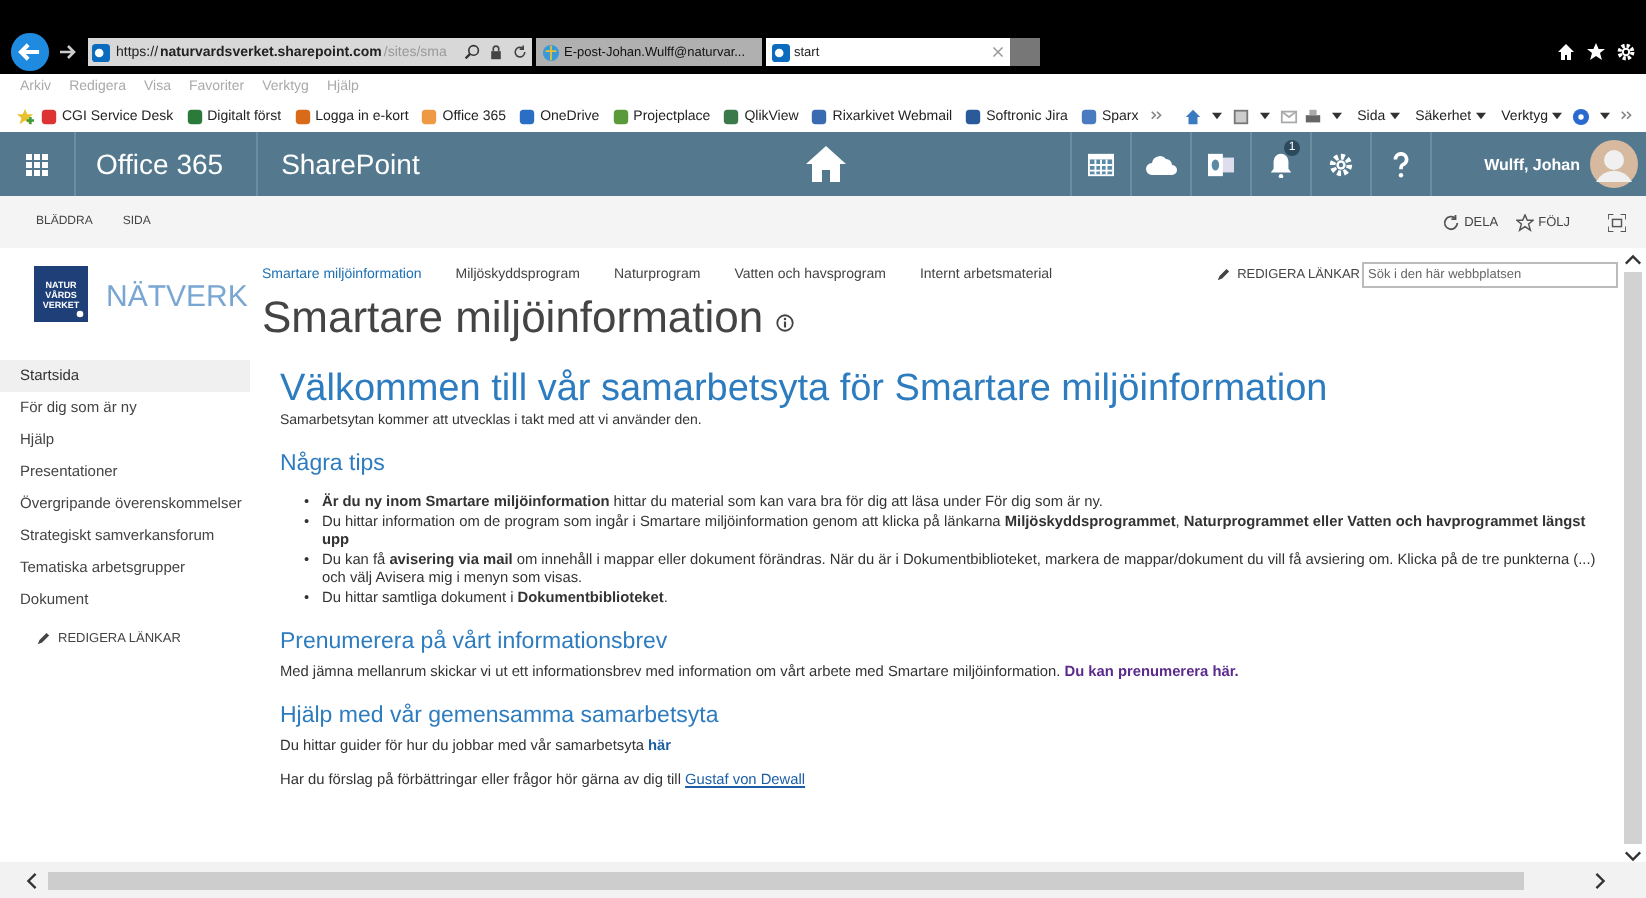 This screenshot has width=1646, height=898. What do you see at coordinates (30, 52) in the screenshot?
I see `back-icon` at bounding box center [30, 52].